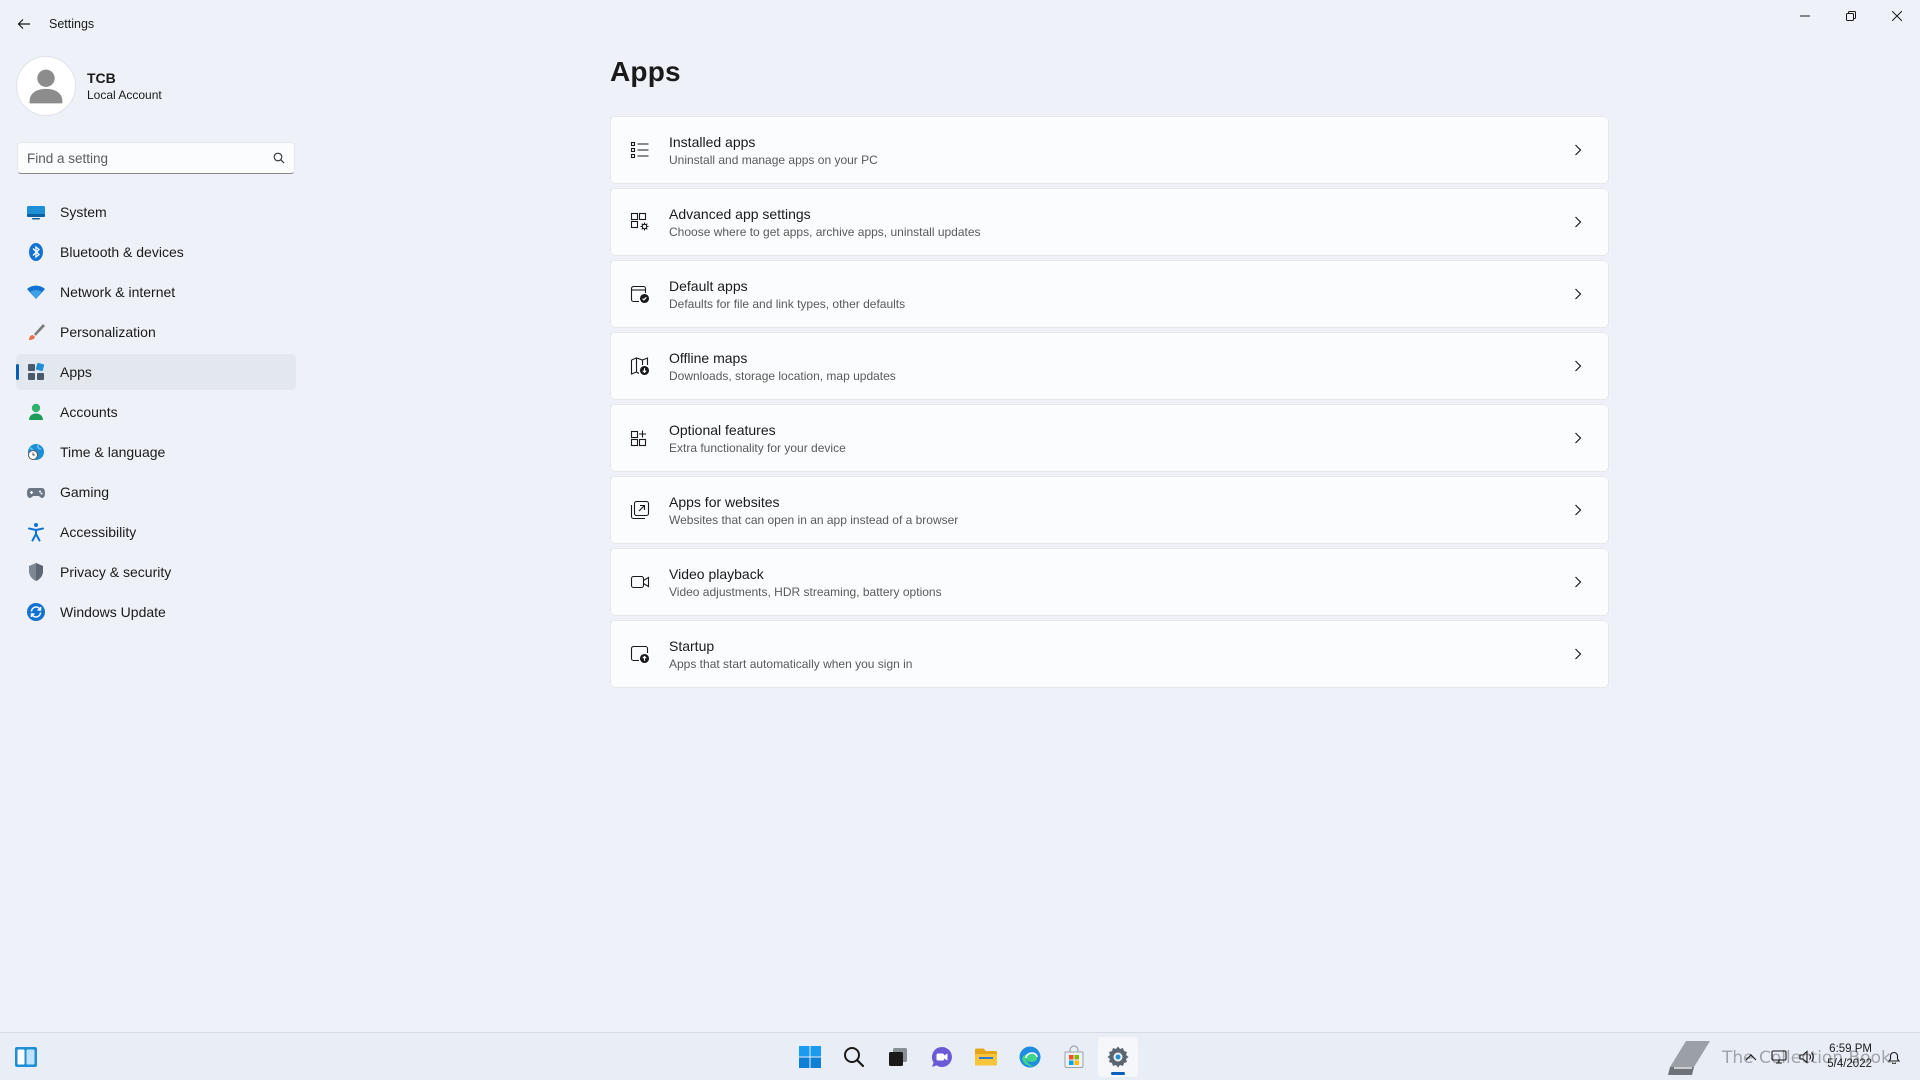 This screenshot has width=1920, height=1080. Describe the element at coordinates (898, 1057) in the screenshot. I see `task-view-icon` at that location.